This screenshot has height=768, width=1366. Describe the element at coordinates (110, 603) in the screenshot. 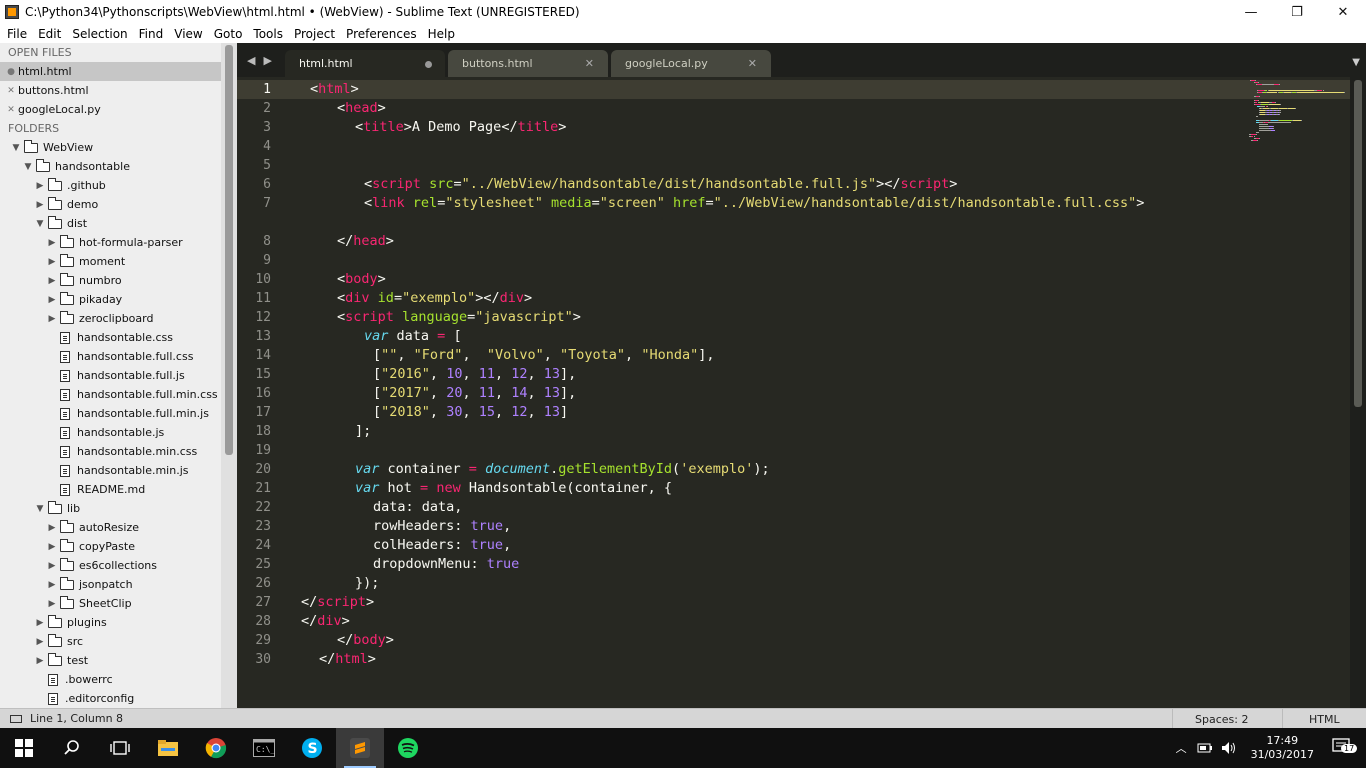

I see `folder-item: ▶ SheetClip` at that location.